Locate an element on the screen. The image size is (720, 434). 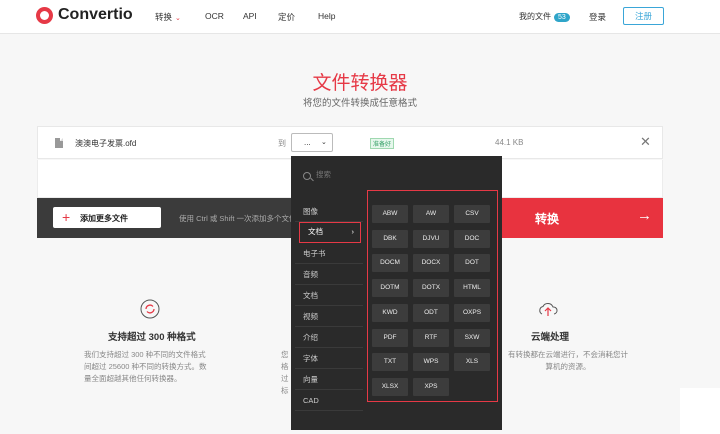
format-option-pdf: PDF is located at coordinates (390, 337).